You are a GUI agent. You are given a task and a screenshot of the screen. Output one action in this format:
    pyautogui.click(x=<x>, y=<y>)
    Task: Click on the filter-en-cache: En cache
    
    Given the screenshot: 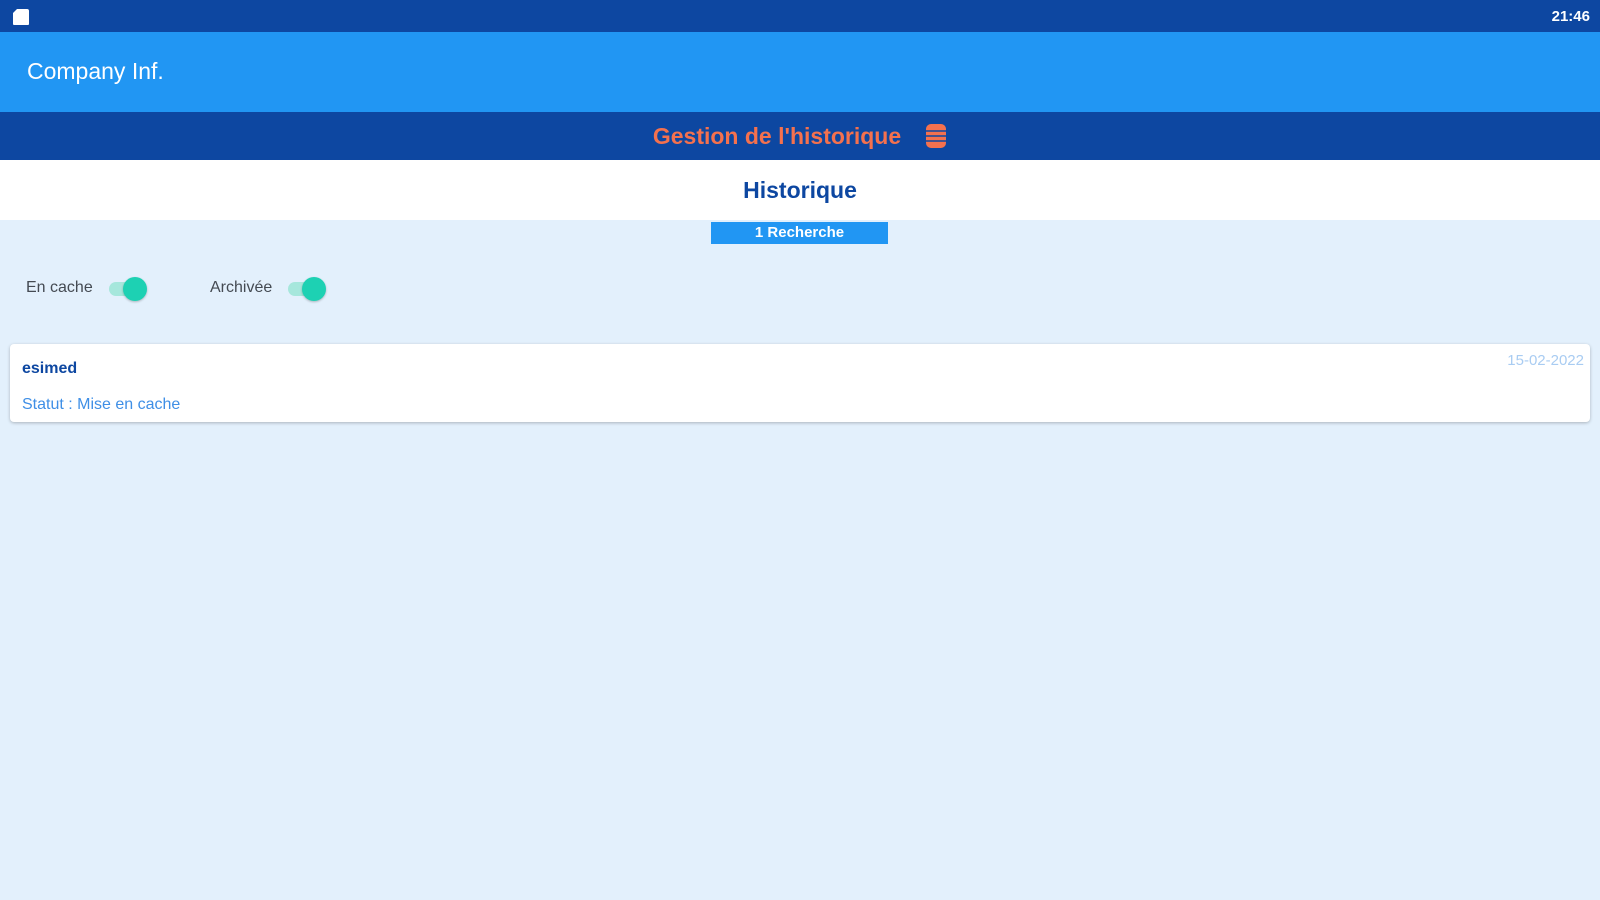 What is the action you would take?
    pyautogui.click(x=86, y=288)
    